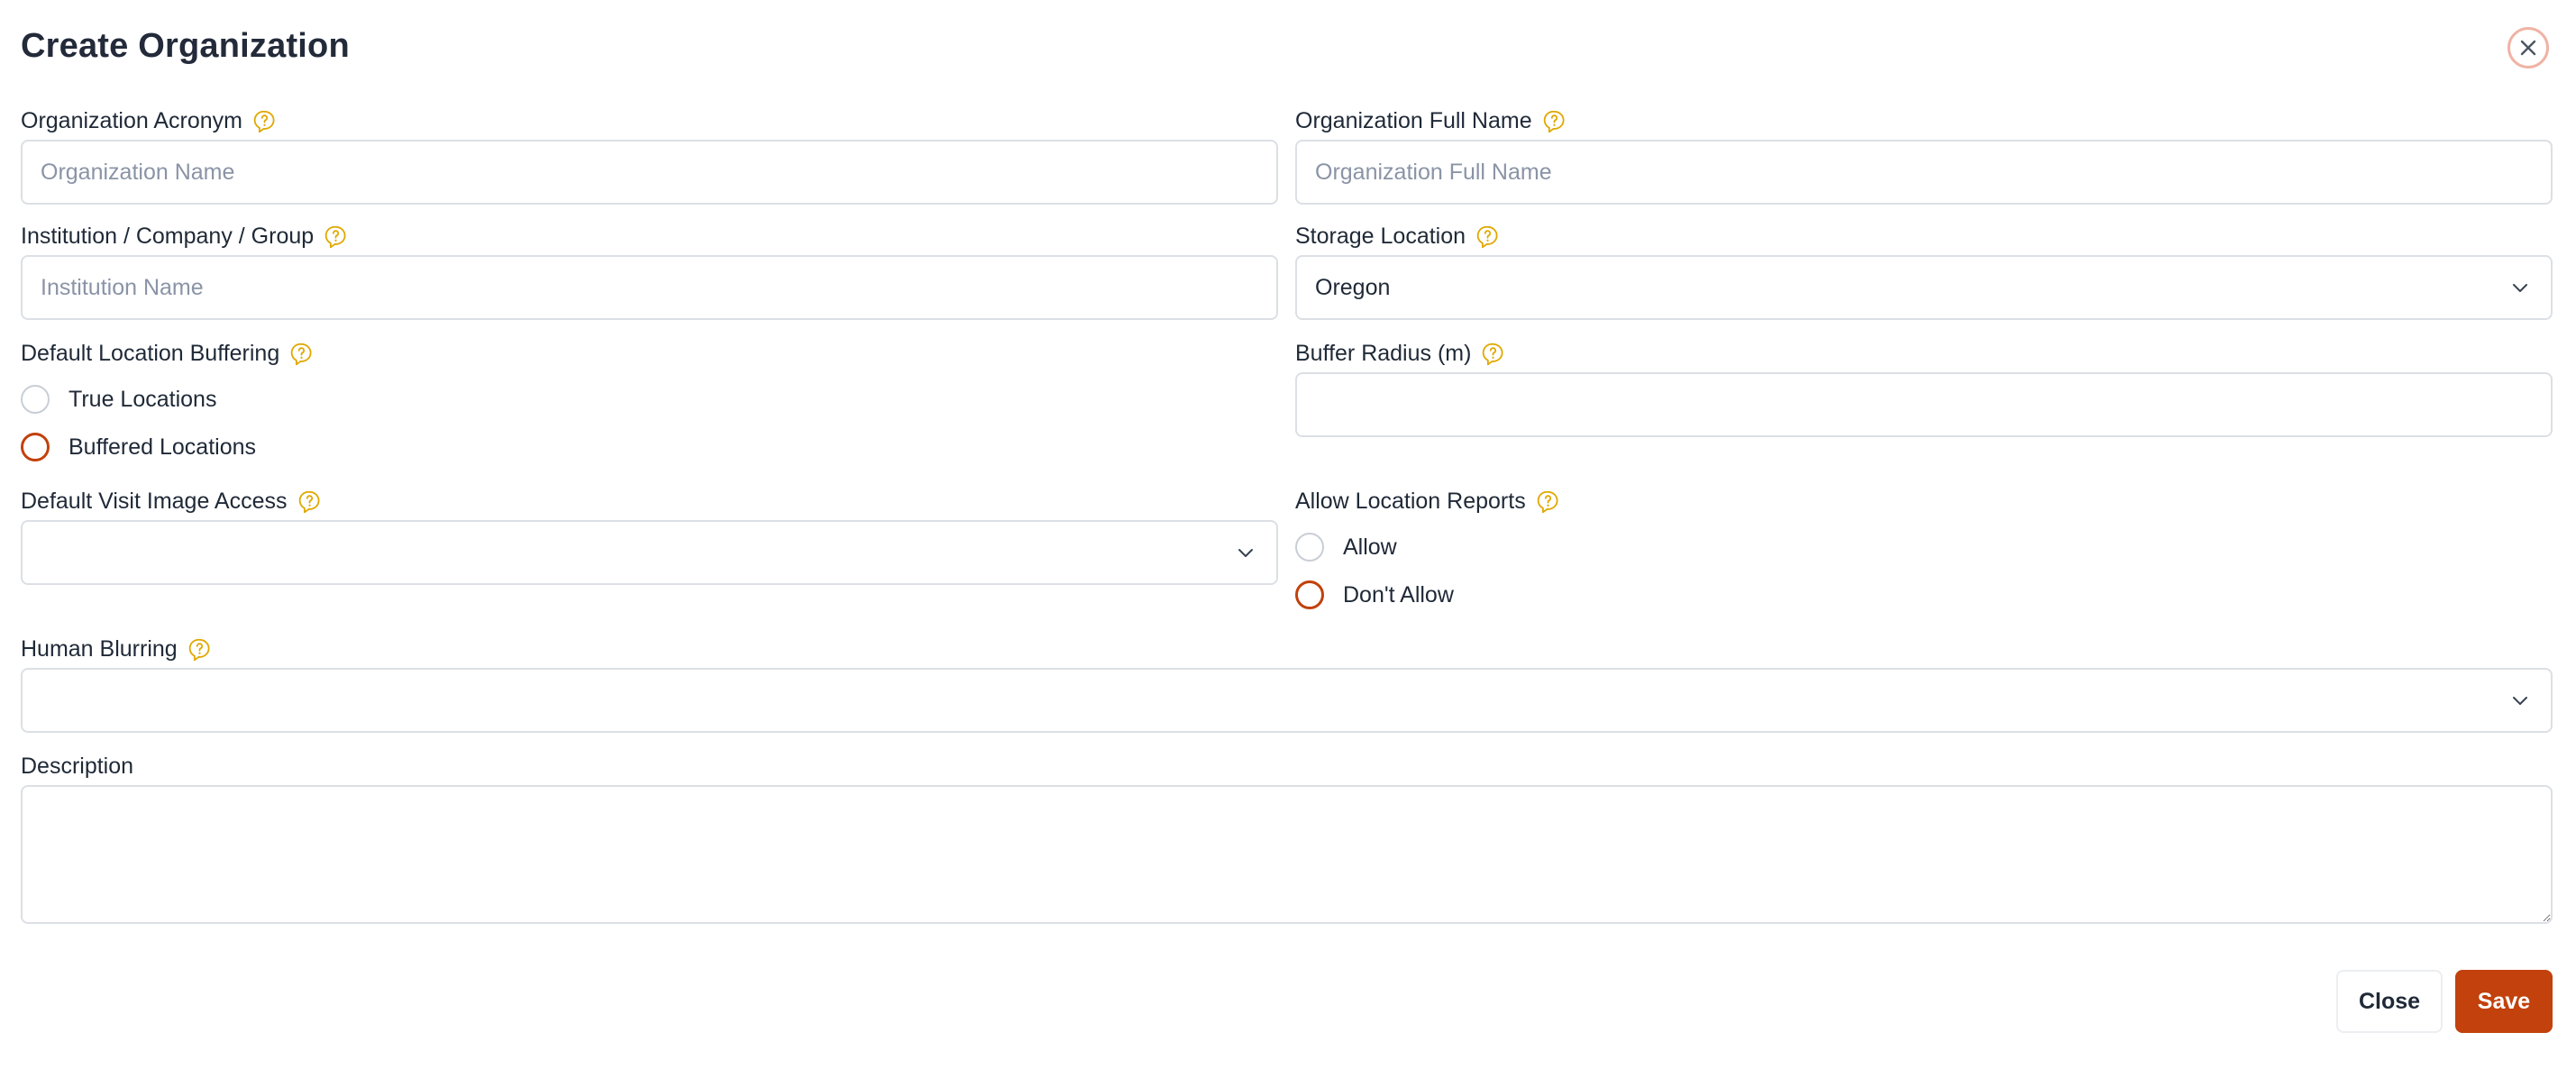 The image size is (2576, 1069). I want to click on institution-label-text: Institution / Company / Group, so click(168, 236).